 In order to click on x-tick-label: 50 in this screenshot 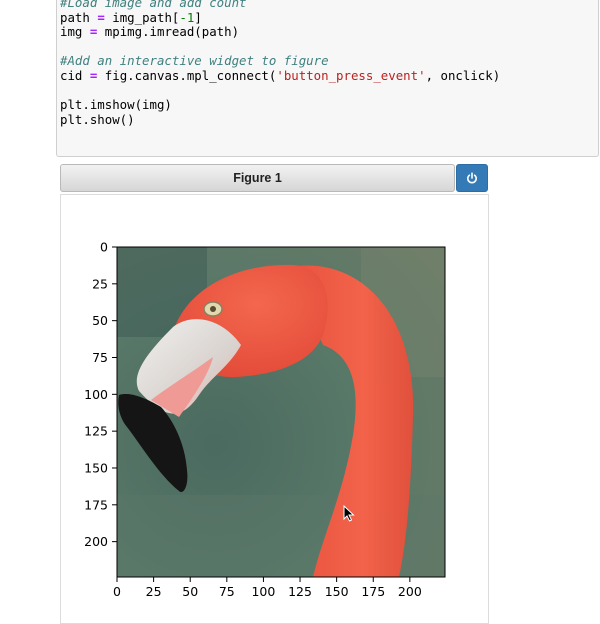, I will do `click(190, 591)`.